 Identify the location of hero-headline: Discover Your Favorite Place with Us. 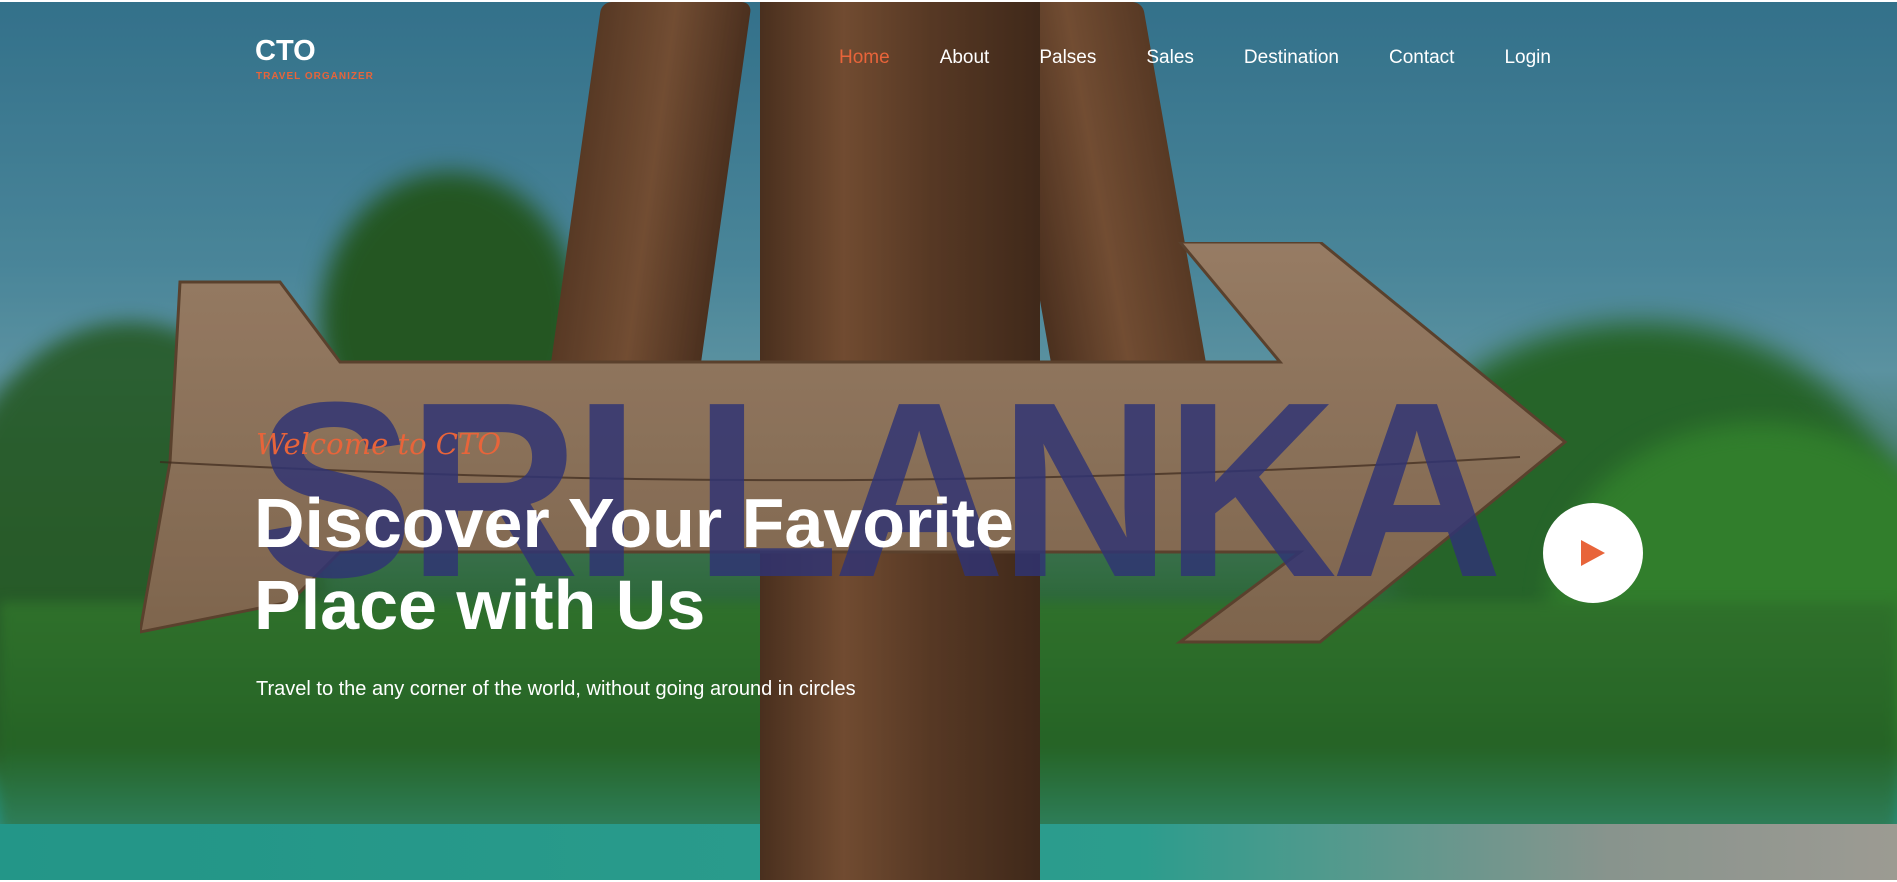
(694, 564).